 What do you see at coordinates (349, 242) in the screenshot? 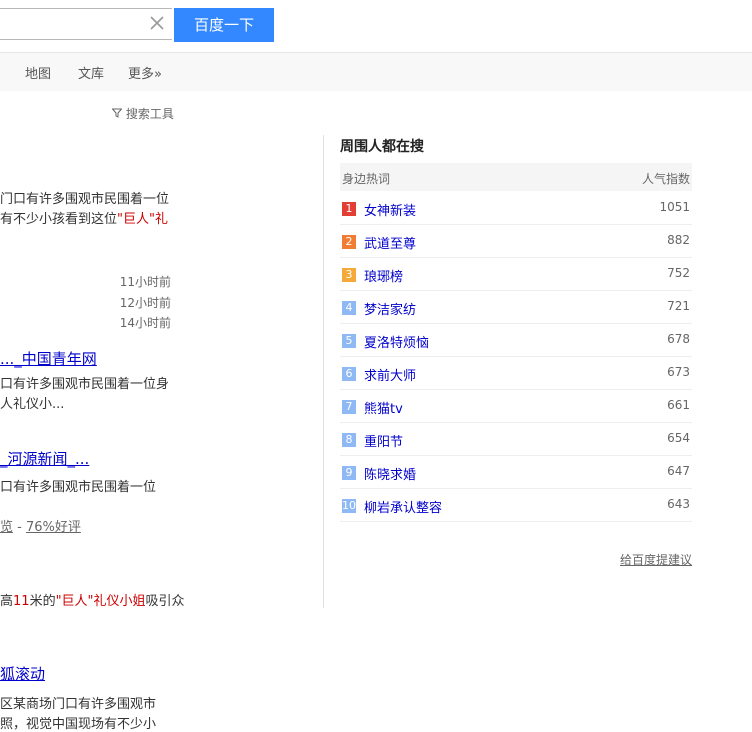
I see `rank-badge: 2` at bounding box center [349, 242].